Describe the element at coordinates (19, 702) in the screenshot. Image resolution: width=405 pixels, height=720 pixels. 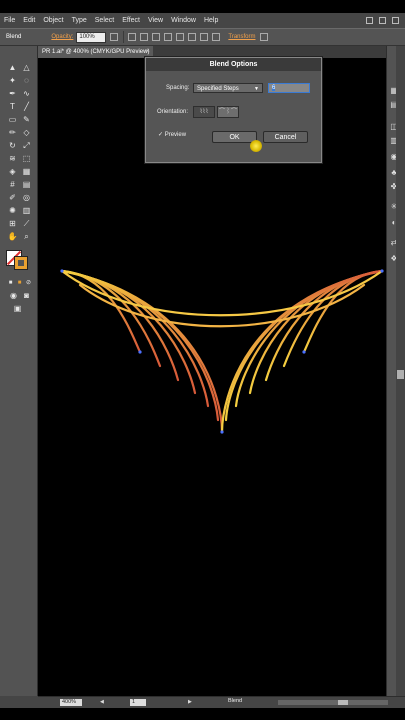
I see `tools-panel-footer` at that location.